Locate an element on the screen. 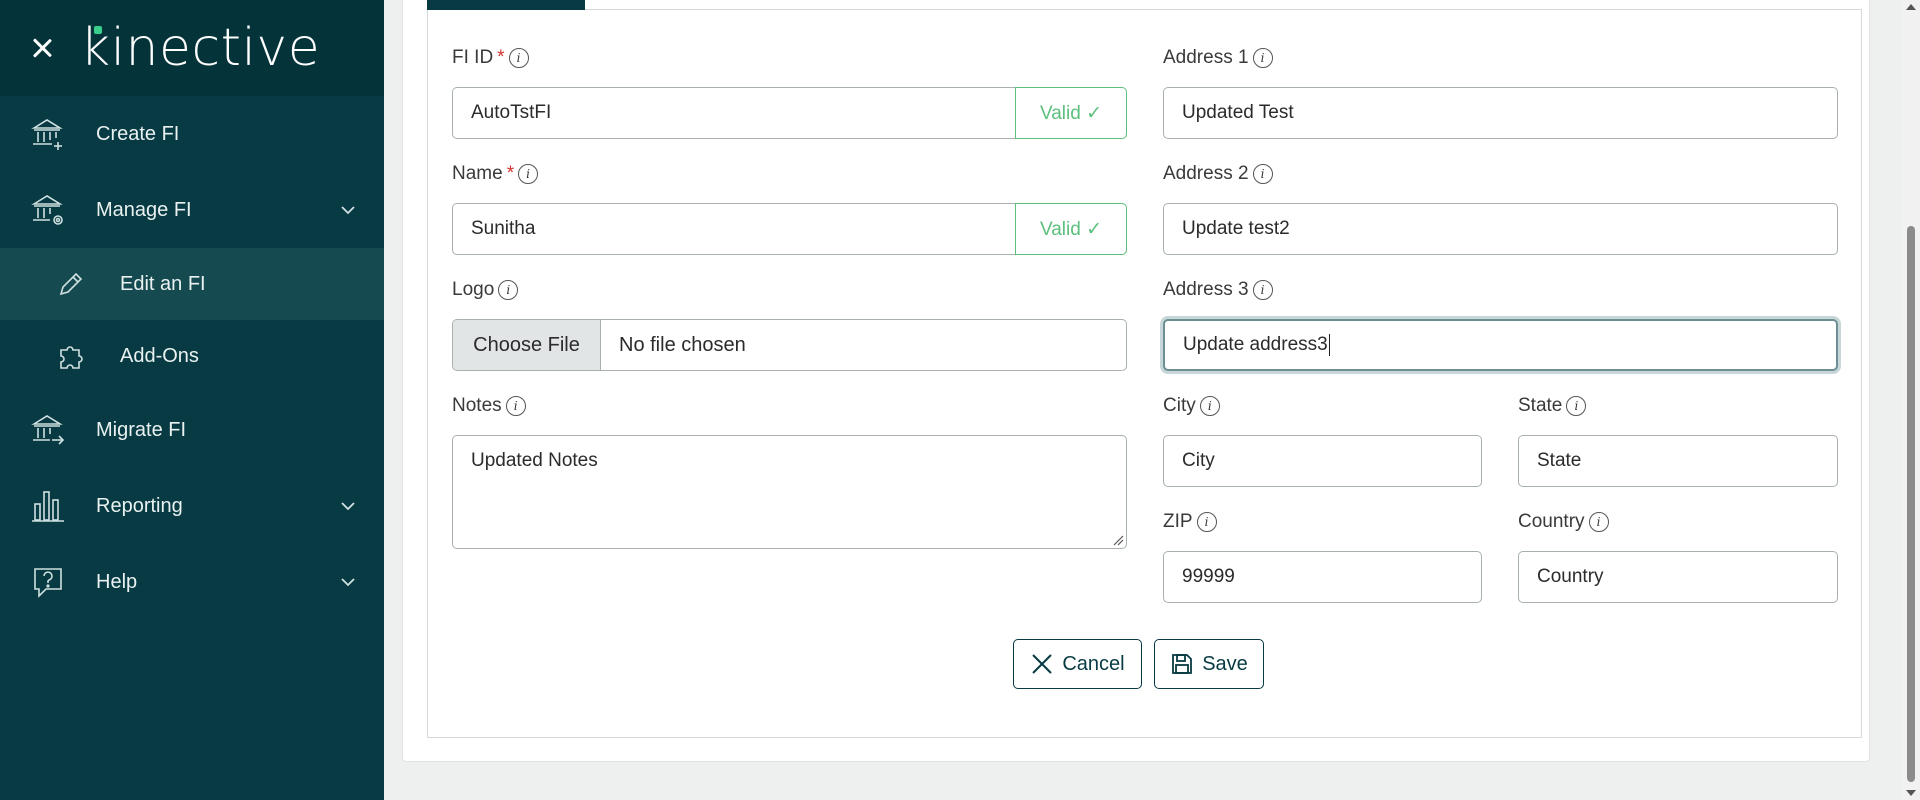 The image size is (1920, 800). notes-label-text: Notes is located at coordinates (477, 405).